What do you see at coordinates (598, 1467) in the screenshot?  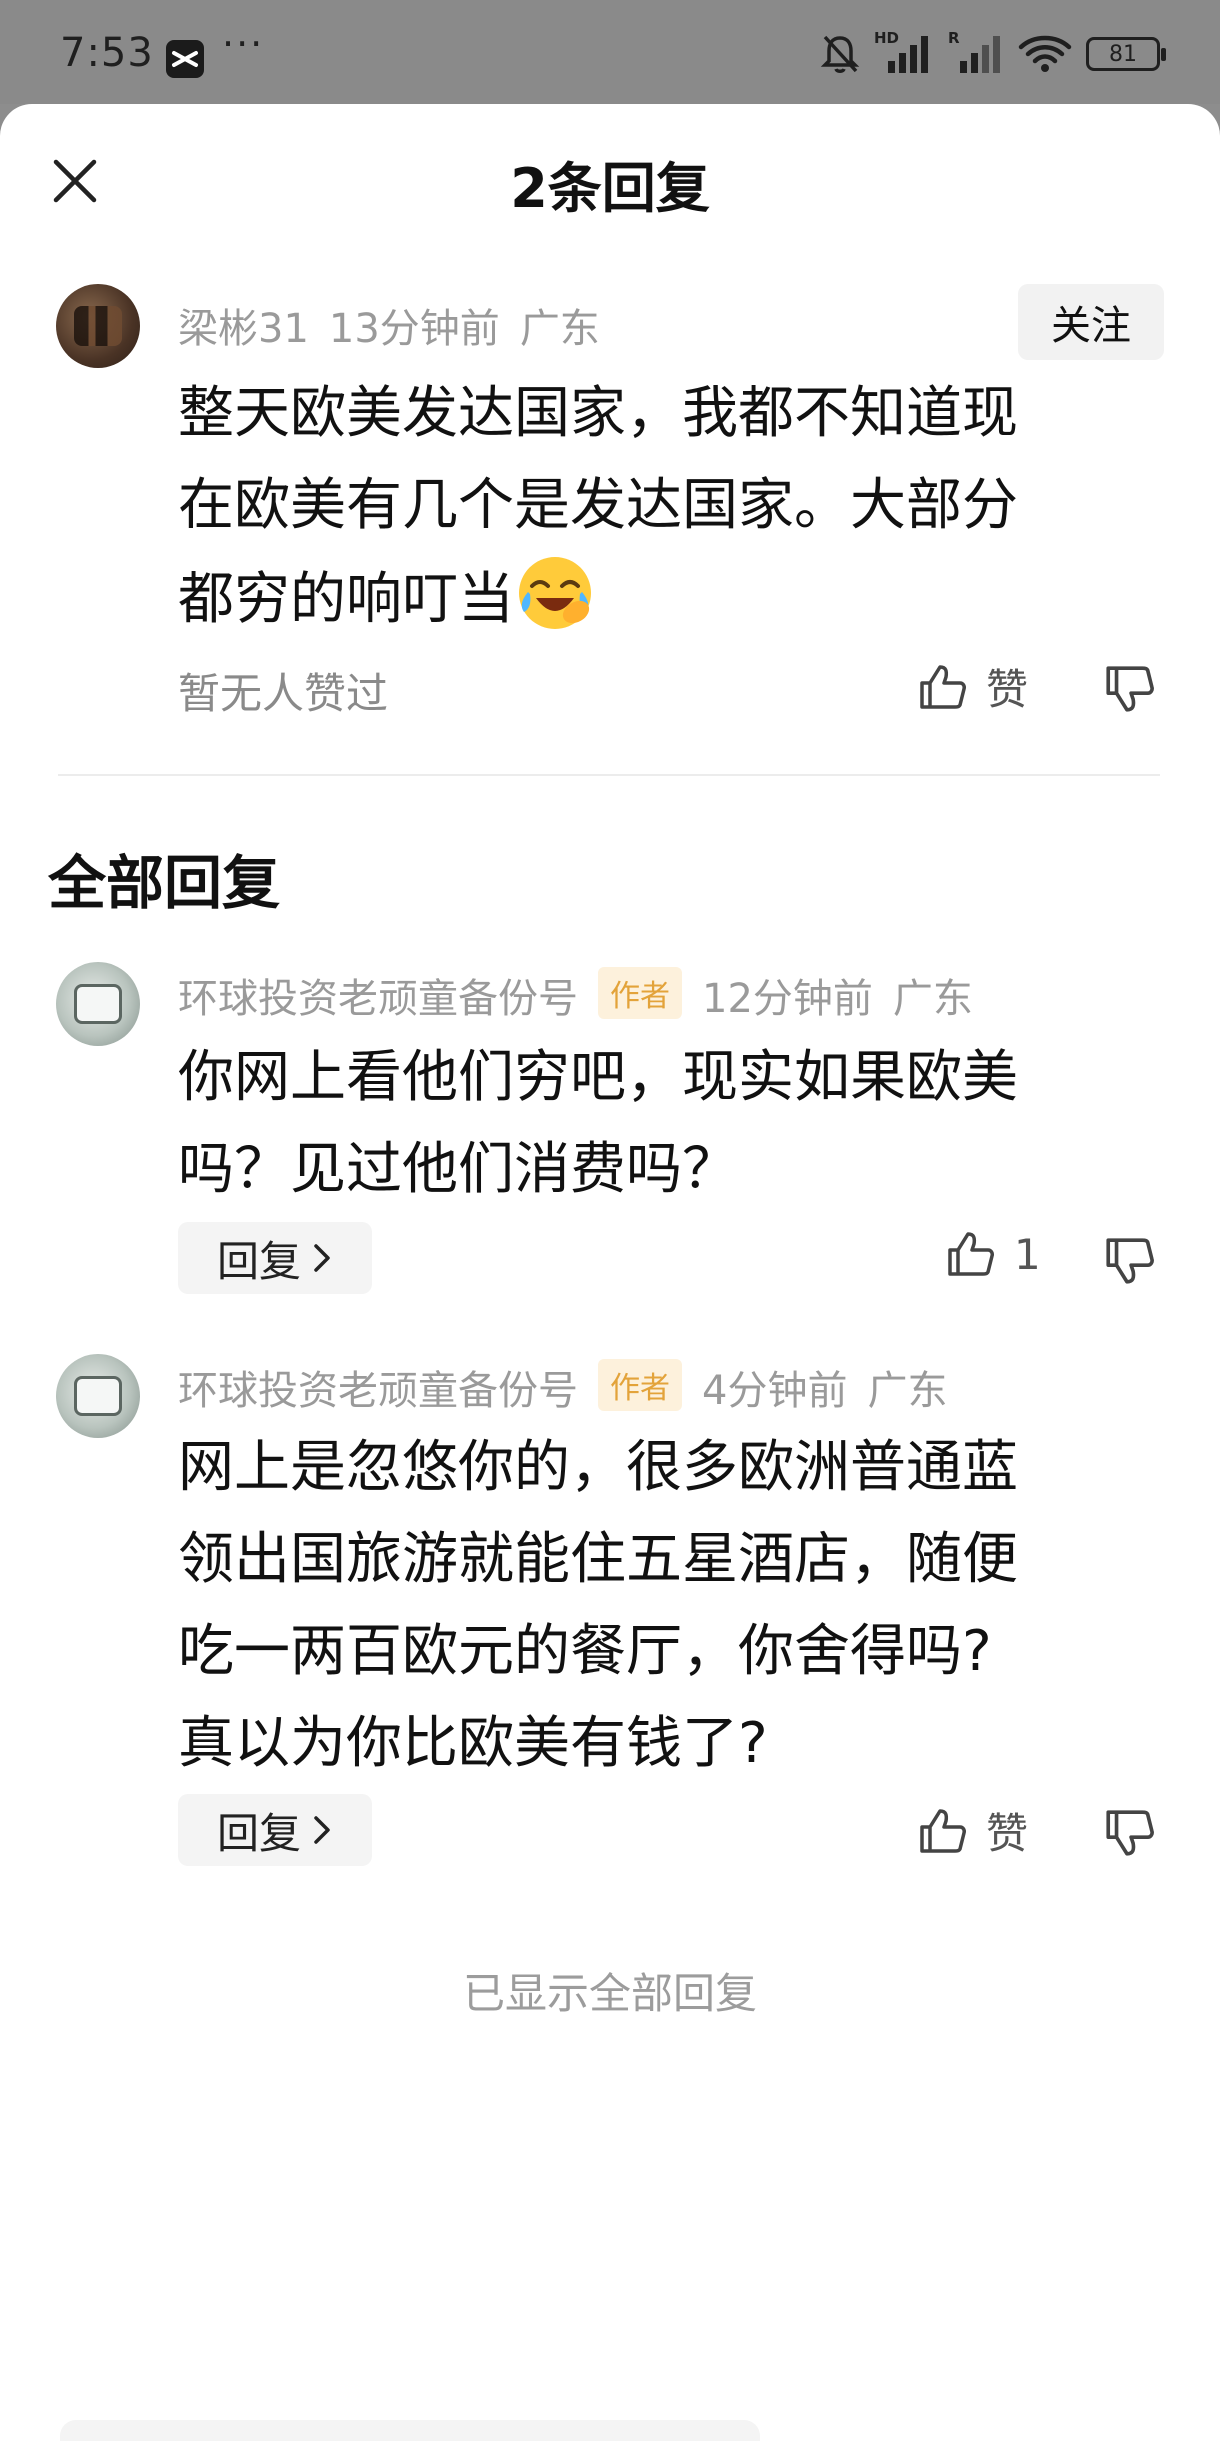 I see `reply-line: 网上是忽悠你的，很多欧洲普通蓝` at bounding box center [598, 1467].